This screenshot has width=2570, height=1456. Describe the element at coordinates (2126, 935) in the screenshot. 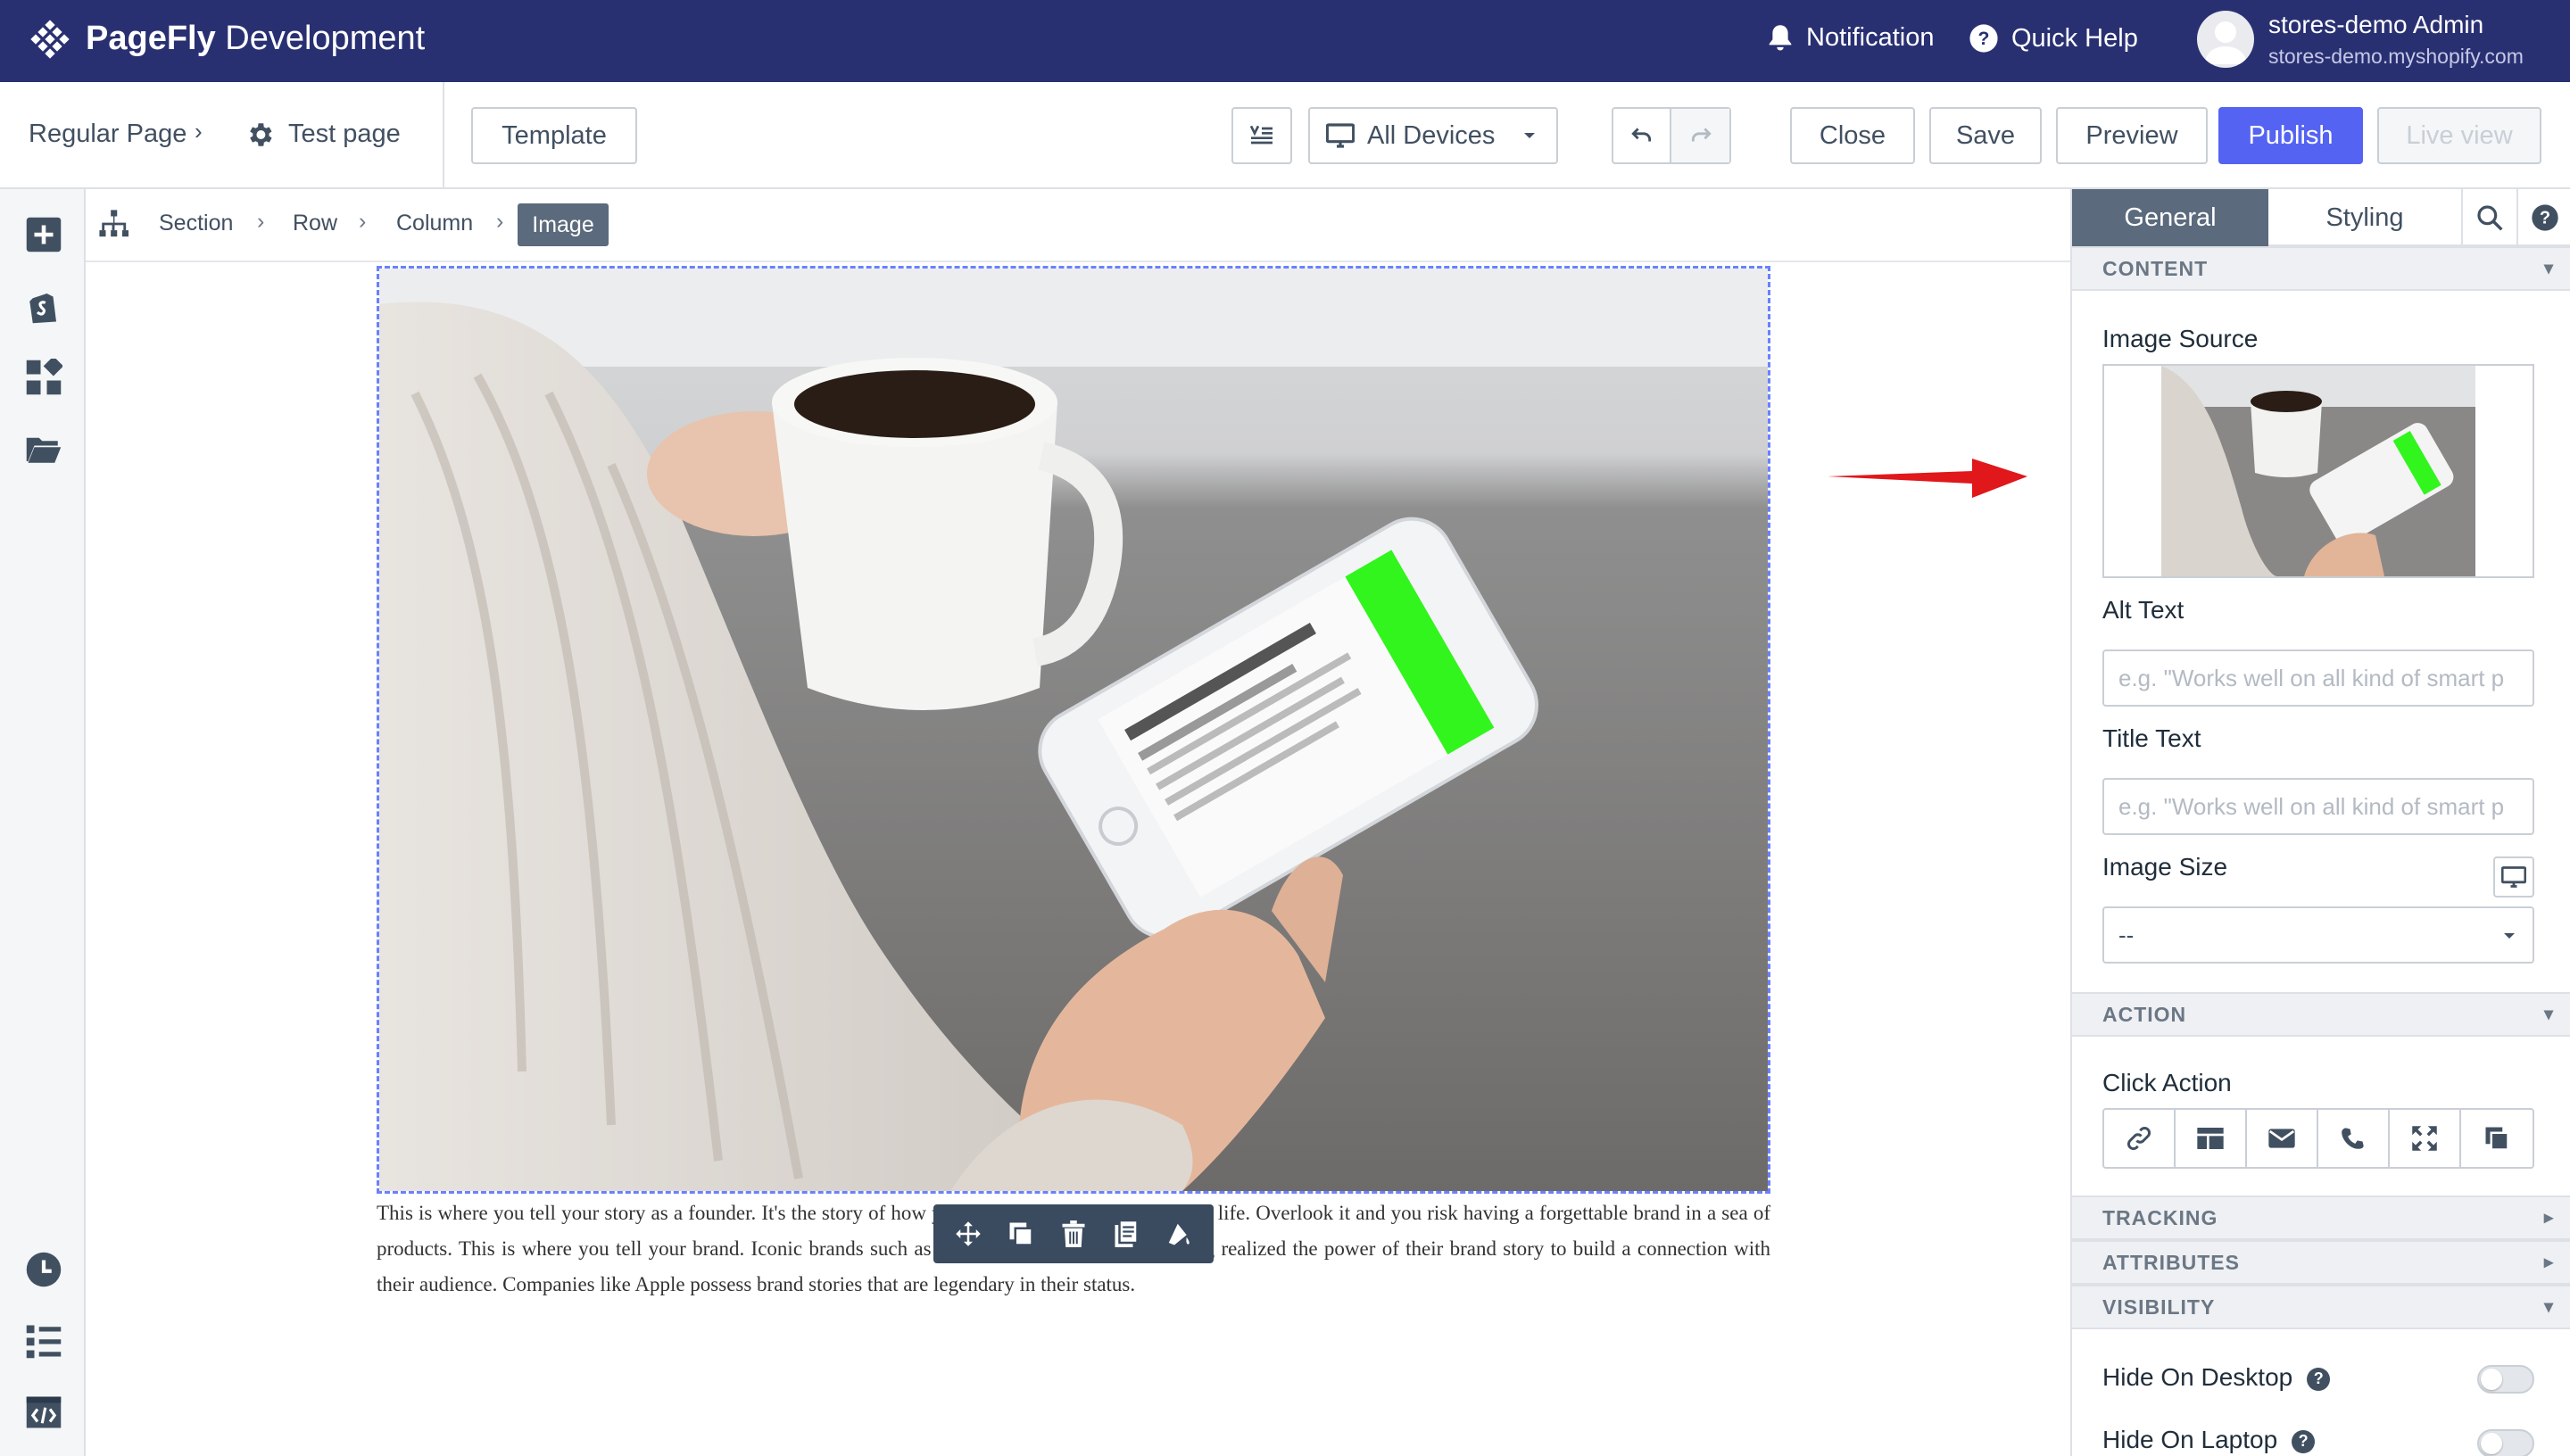

I see `image-size-value: --` at that location.